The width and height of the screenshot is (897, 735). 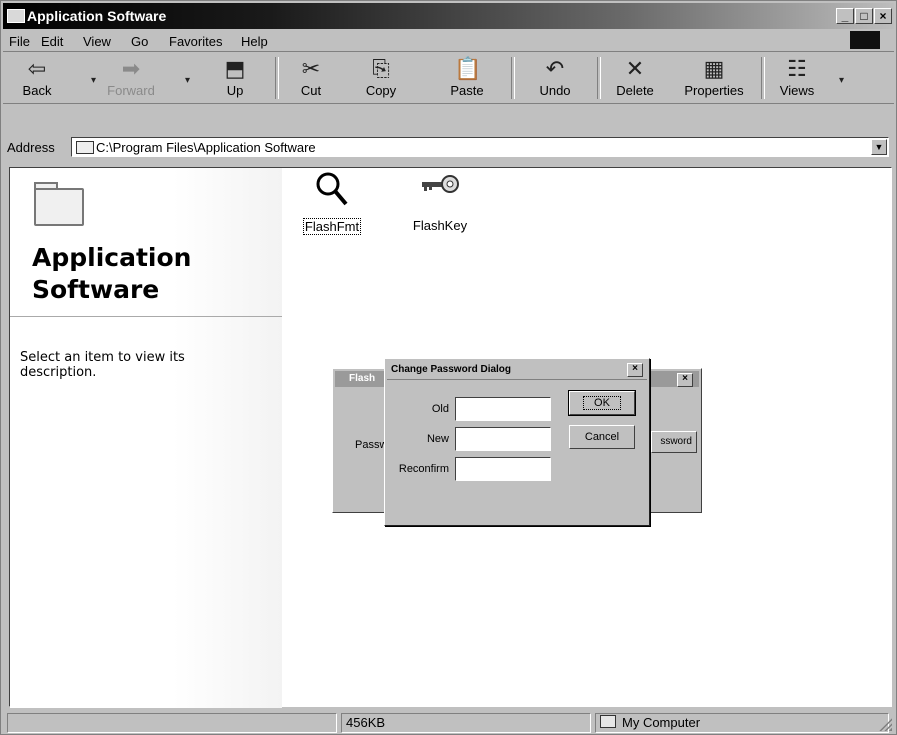 What do you see at coordinates (332, 189) in the screenshot?
I see `magnifier-icon` at bounding box center [332, 189].